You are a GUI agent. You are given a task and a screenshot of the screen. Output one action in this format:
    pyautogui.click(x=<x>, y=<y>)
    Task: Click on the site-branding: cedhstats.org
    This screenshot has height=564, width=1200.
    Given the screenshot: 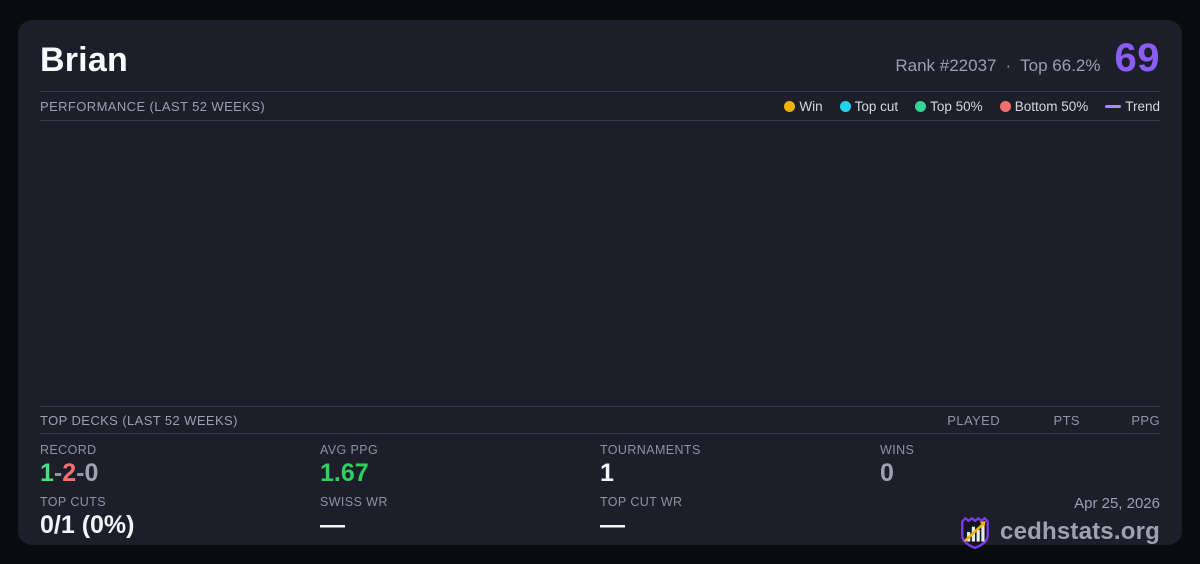 What is the action you would take?
    pyautogui.click(x=1059, y=532)
    